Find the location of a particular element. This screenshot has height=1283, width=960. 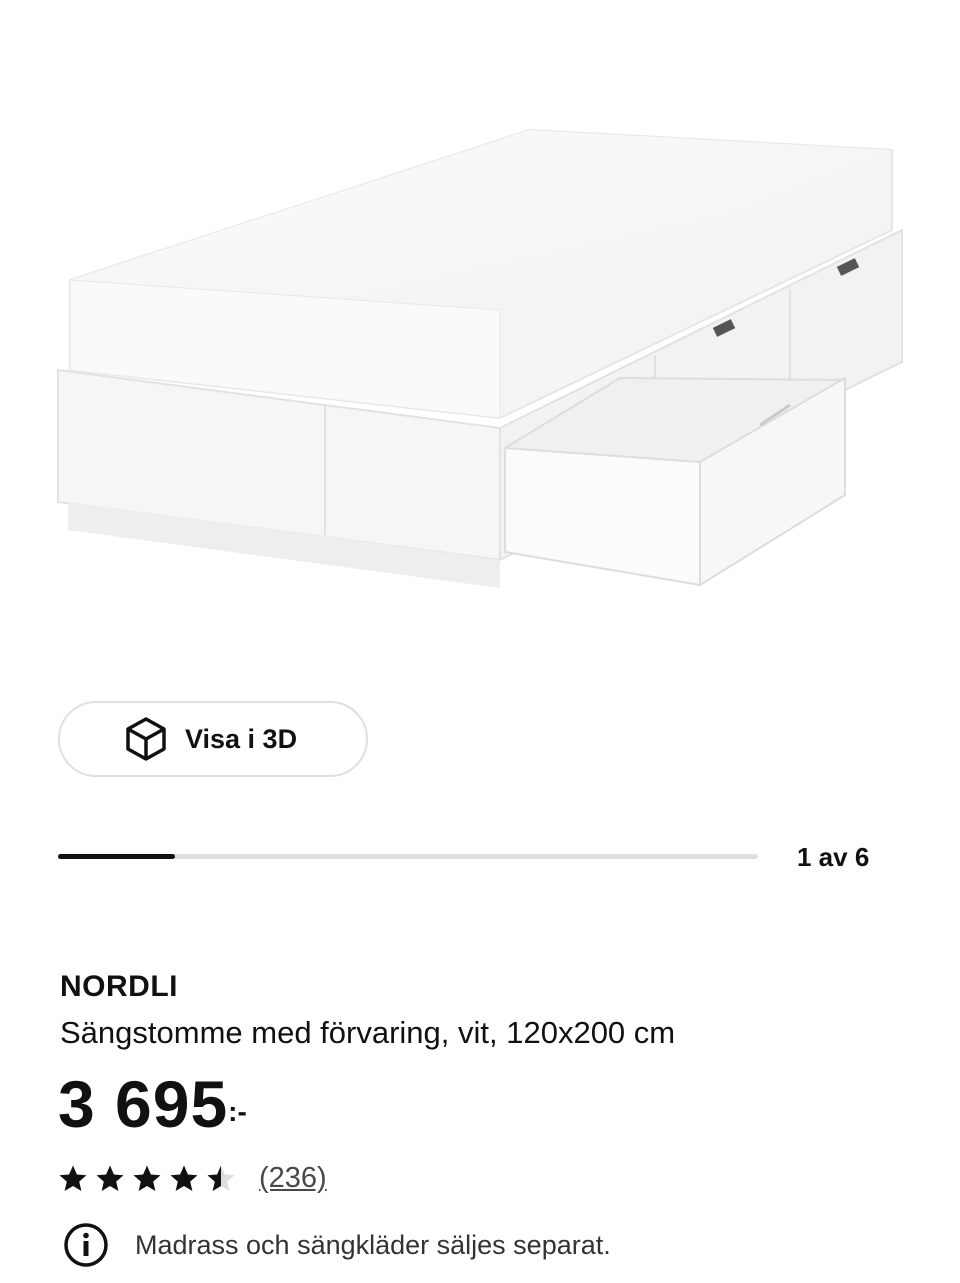

price-suffix: :- is located at coordinates (237, 1111).